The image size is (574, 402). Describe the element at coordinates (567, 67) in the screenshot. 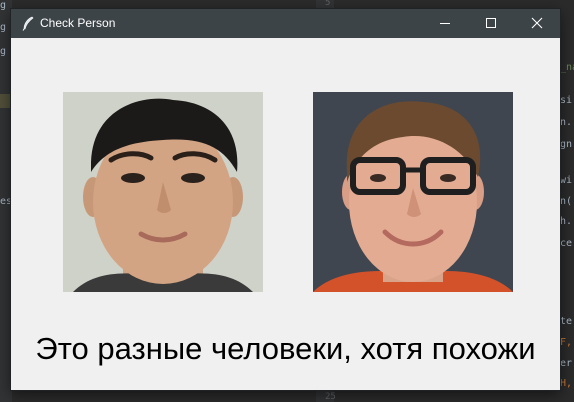

I see `ide-code-fragment: _na` at that location.